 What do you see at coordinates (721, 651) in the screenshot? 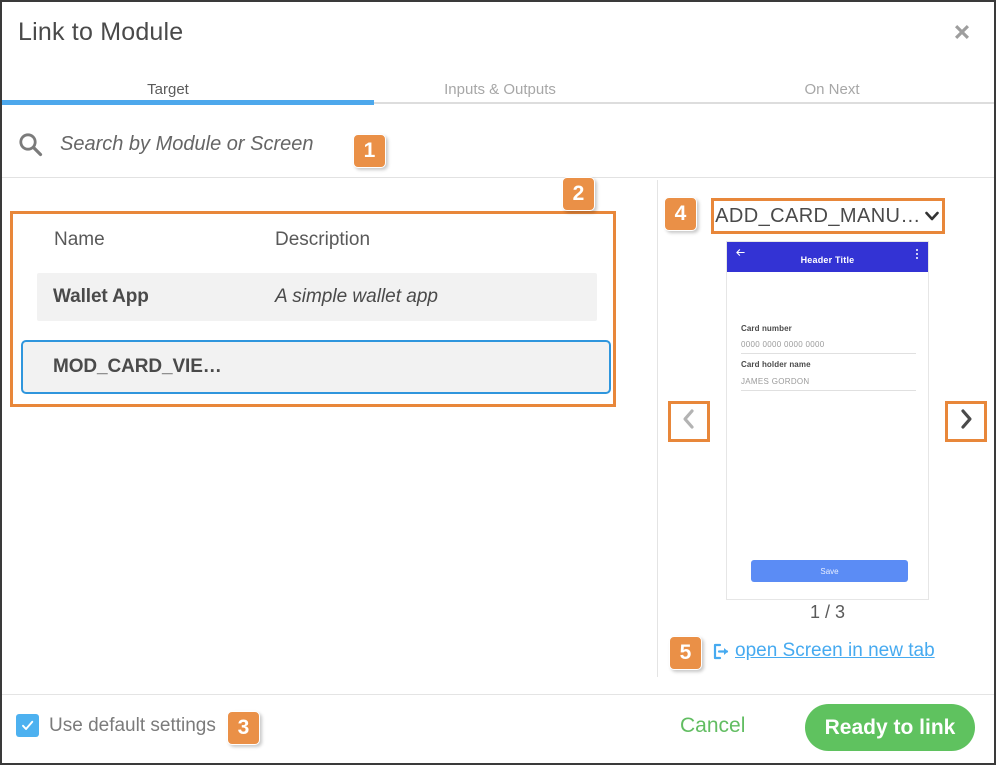
I see `external-link-icon` at bounding box center [721, 651].